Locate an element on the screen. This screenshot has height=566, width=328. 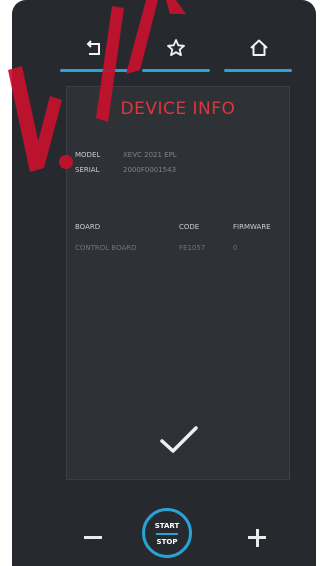
serial-value: 2000F0001543 is located at coordinates (150, 170).